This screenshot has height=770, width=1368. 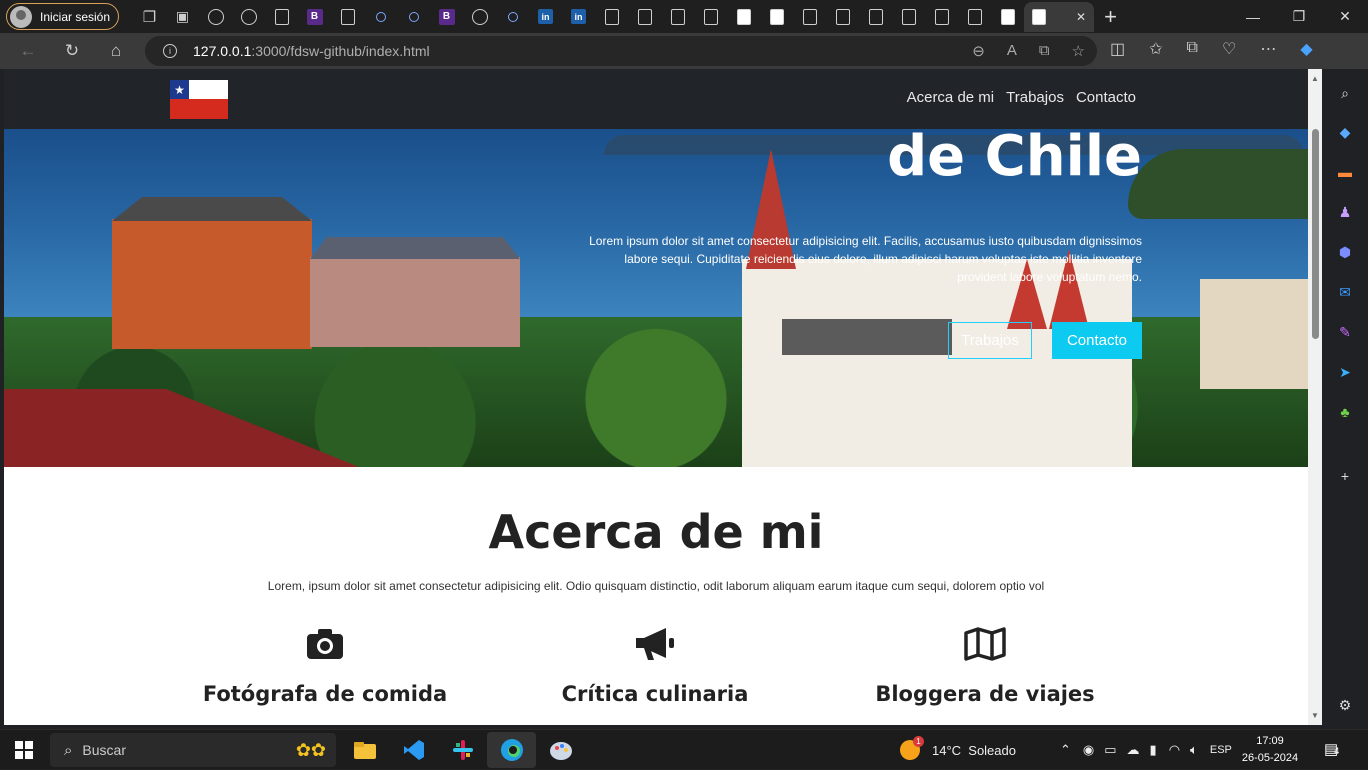 I want to click on profile-button: Iniciar sesión, so click(x=62, y=16).